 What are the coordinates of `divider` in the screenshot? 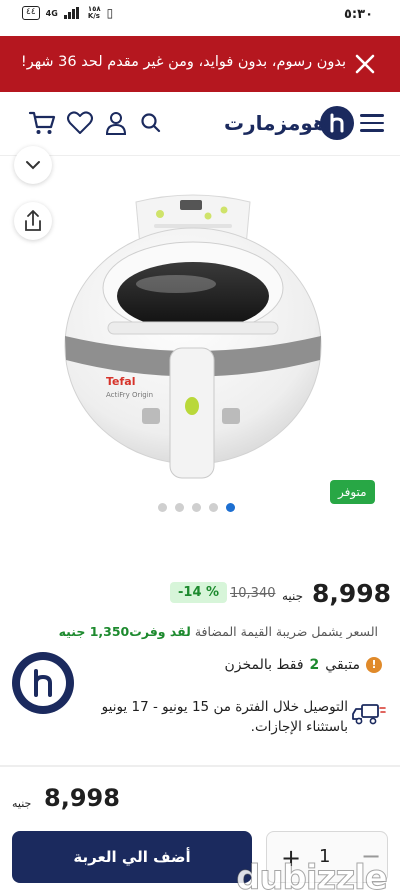 It's located at (200, 766).